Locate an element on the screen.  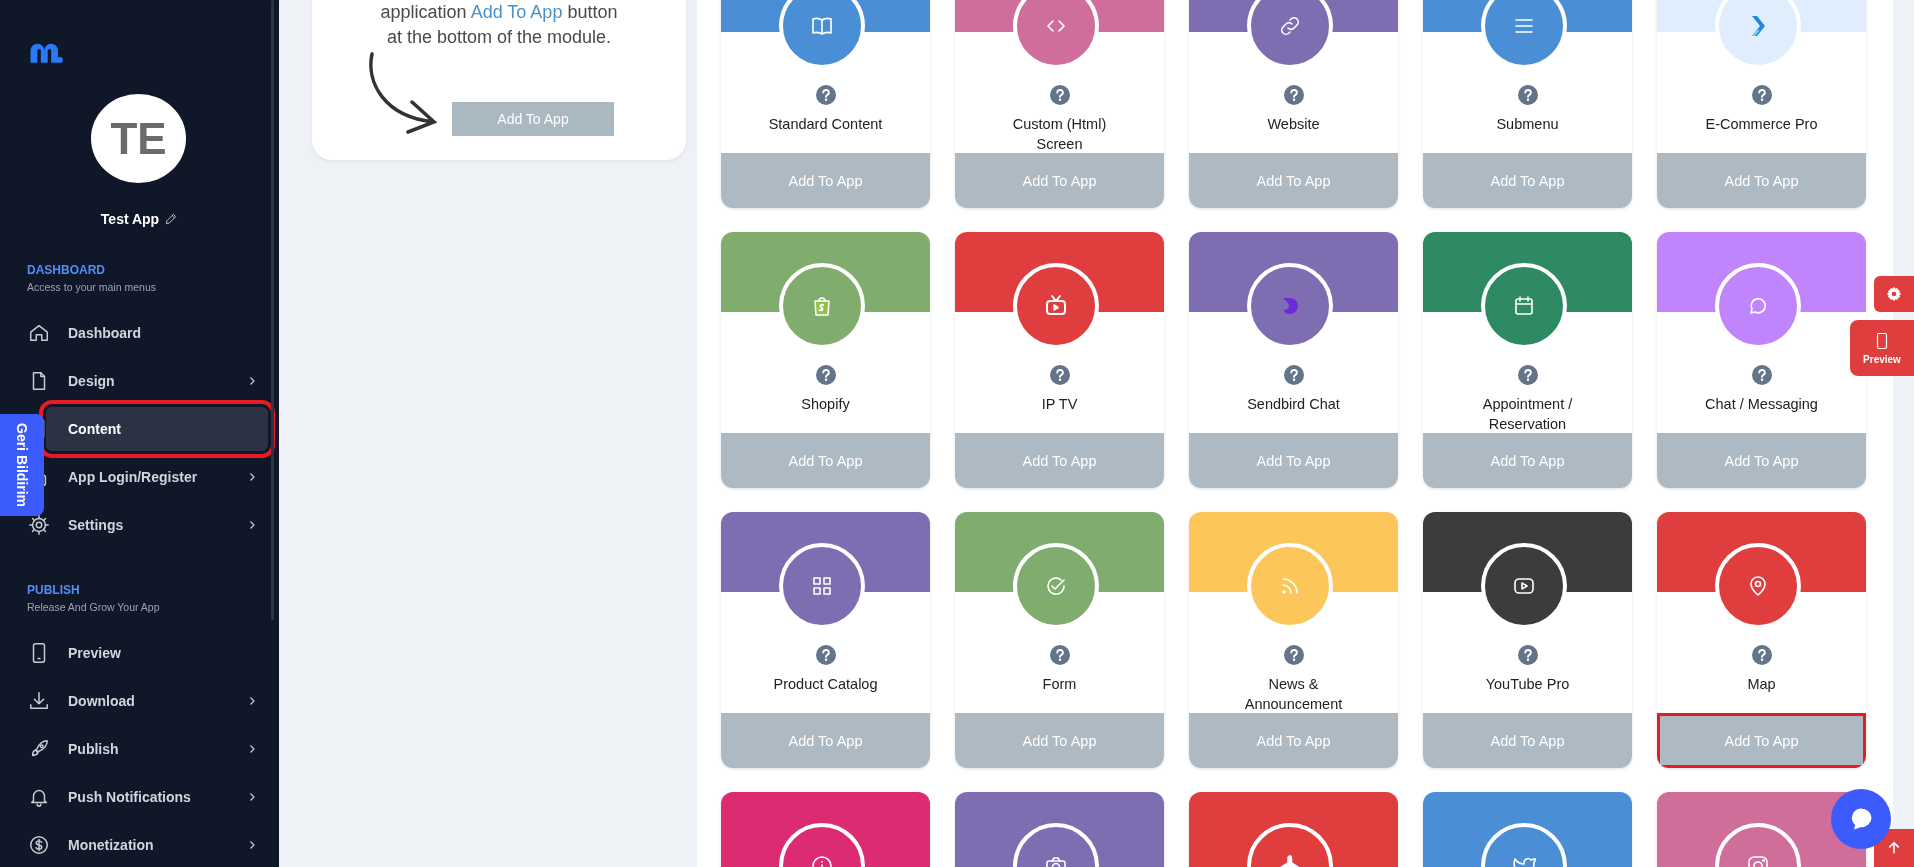
feedback-tab: Geri Bildirim is located at coordinates (22, 465).